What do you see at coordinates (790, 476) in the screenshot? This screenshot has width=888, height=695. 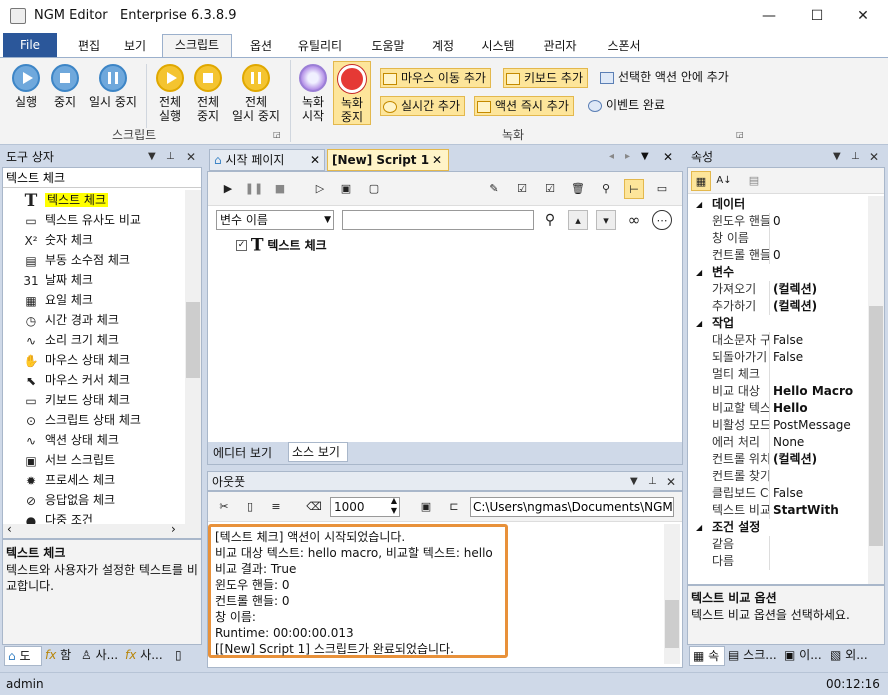 I see `property-row: 컨트롤 찾기` at bounding box center [790, 476].